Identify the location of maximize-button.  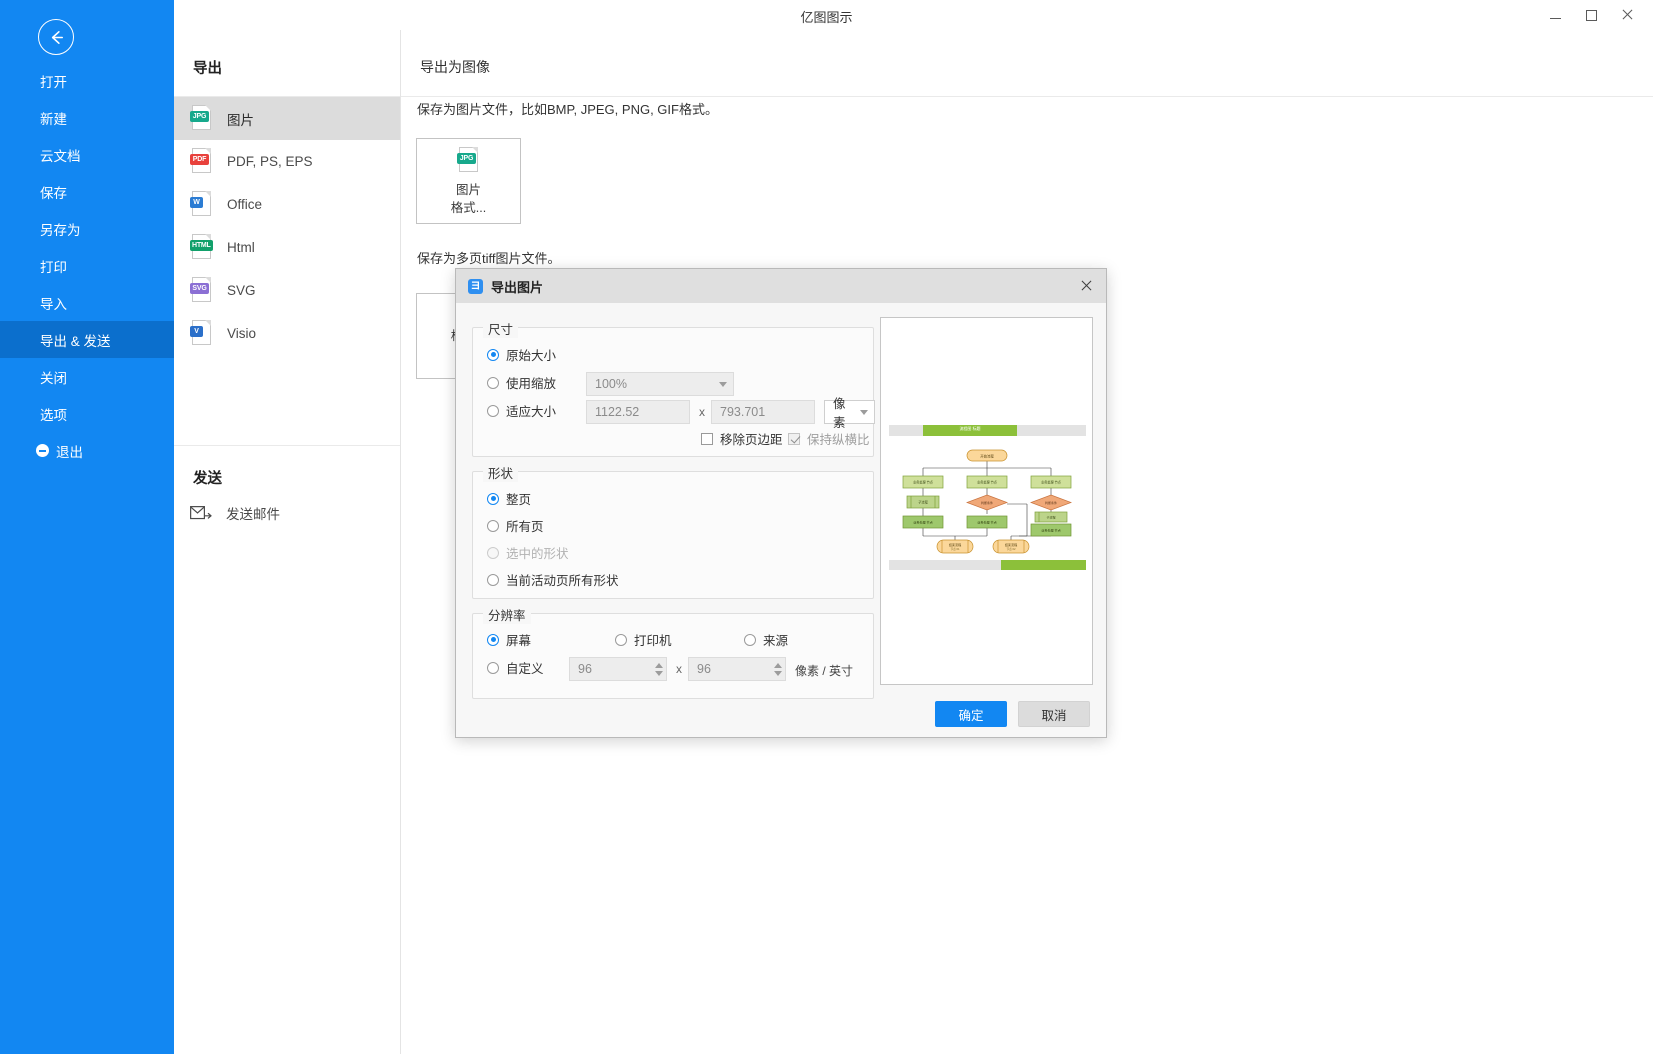
(1591, 15).